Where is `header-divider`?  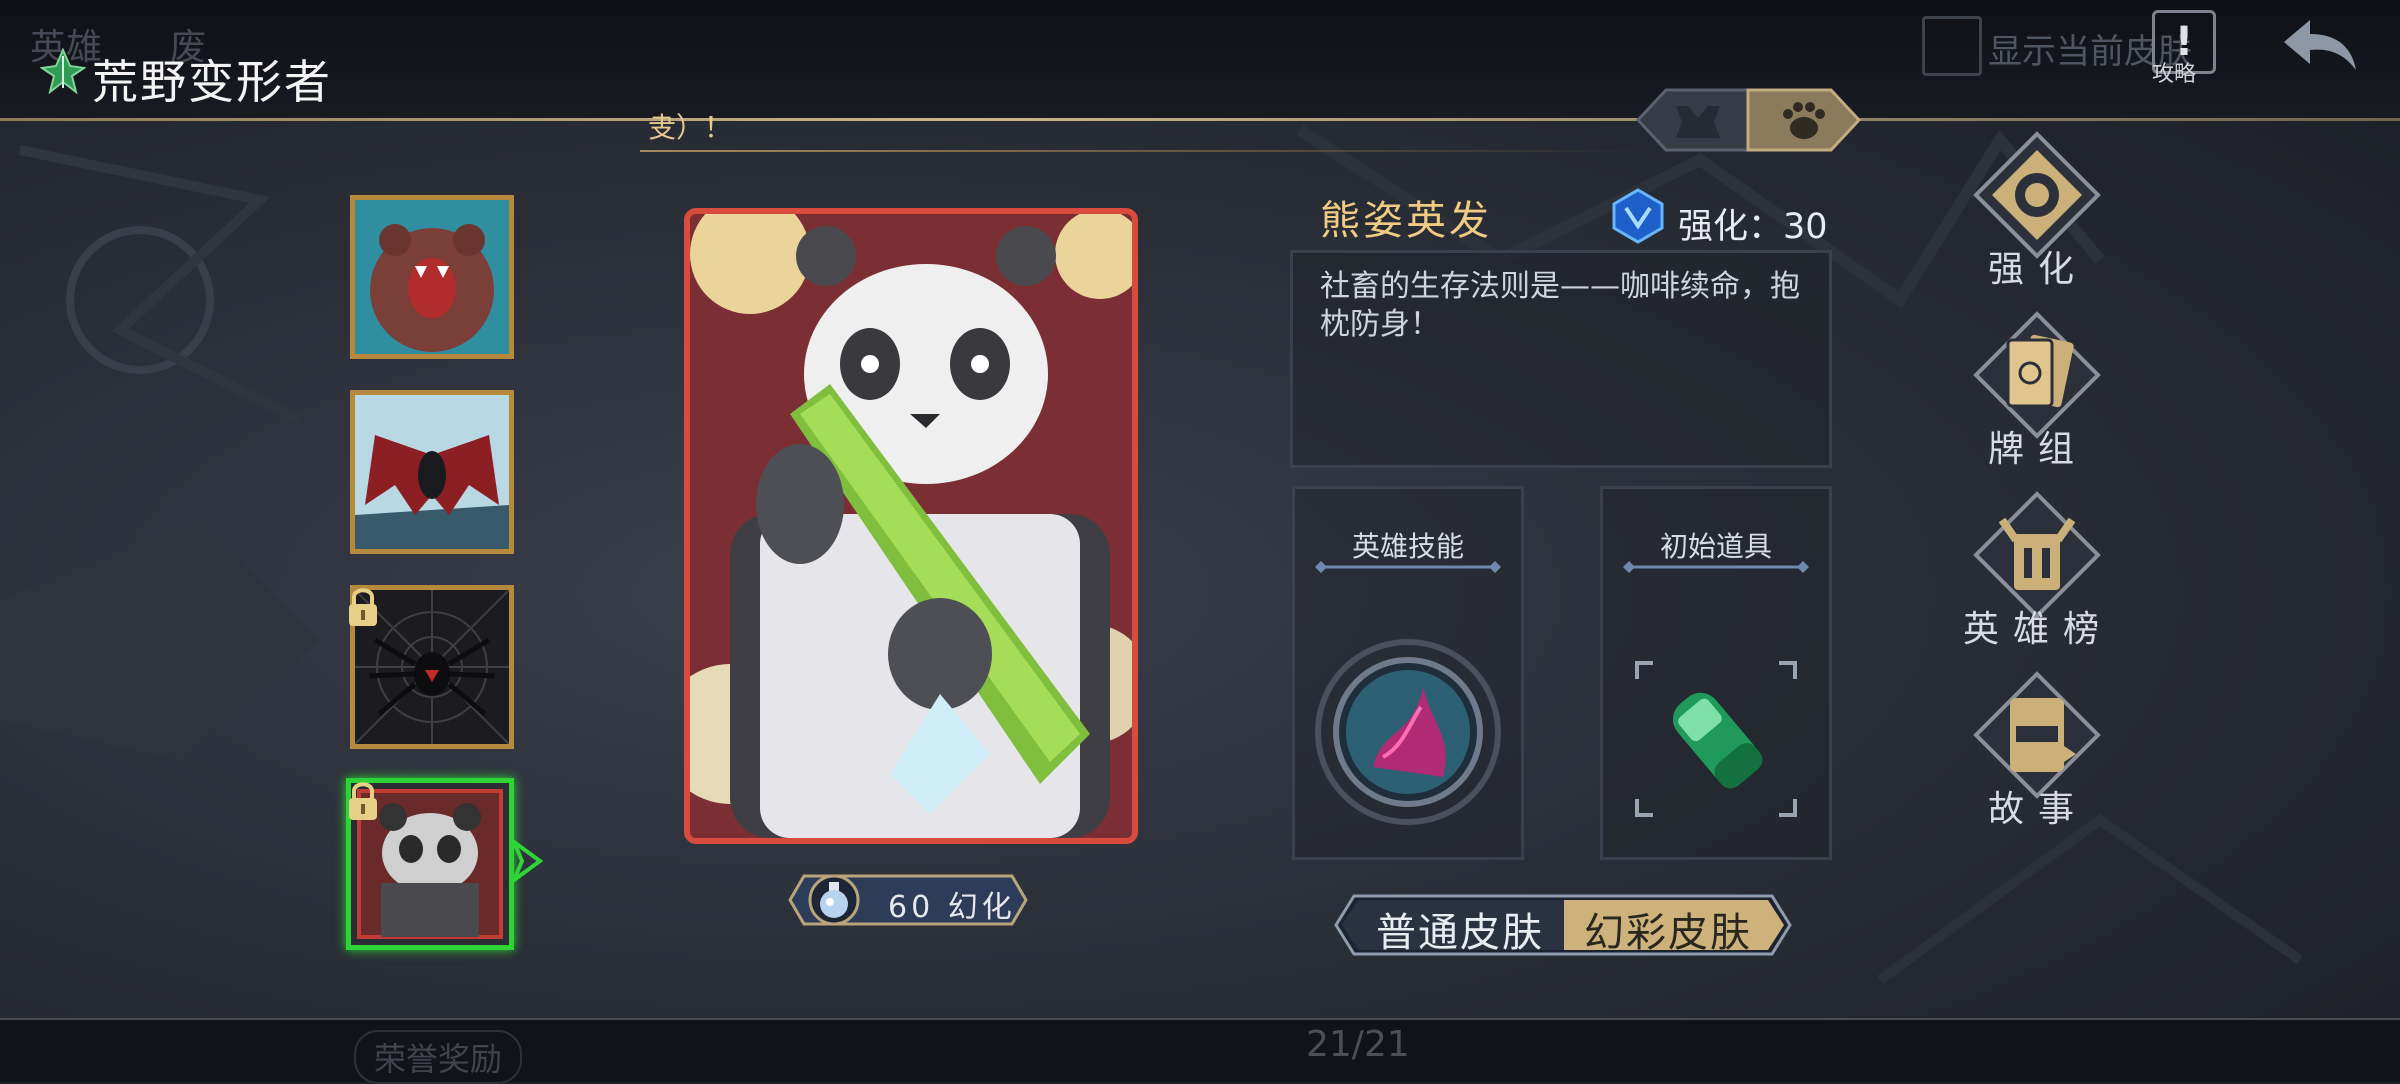 header-divider is located at coordinates (1200, 119).